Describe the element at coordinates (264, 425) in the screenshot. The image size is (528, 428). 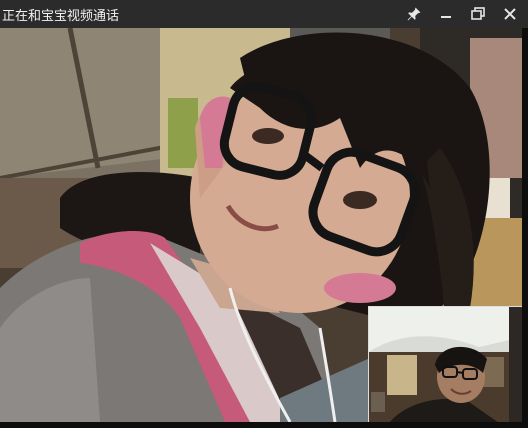
I see `window-bottom-border` at that location.